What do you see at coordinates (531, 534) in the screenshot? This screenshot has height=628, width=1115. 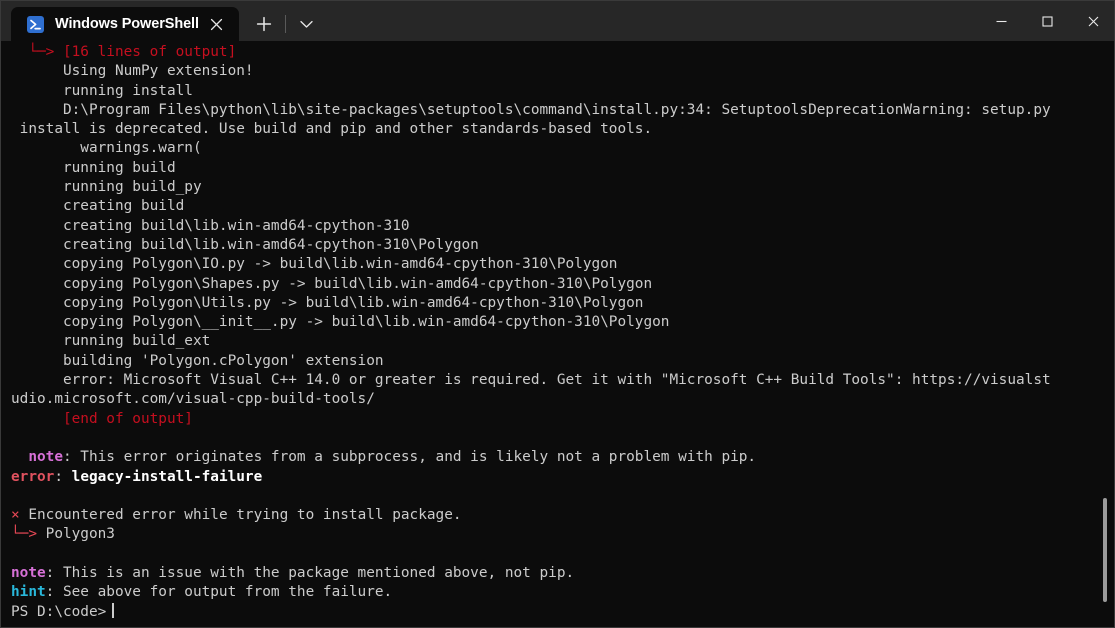 I see `terminal-line: └─> Polygon3` at bounding box center [531, 534].